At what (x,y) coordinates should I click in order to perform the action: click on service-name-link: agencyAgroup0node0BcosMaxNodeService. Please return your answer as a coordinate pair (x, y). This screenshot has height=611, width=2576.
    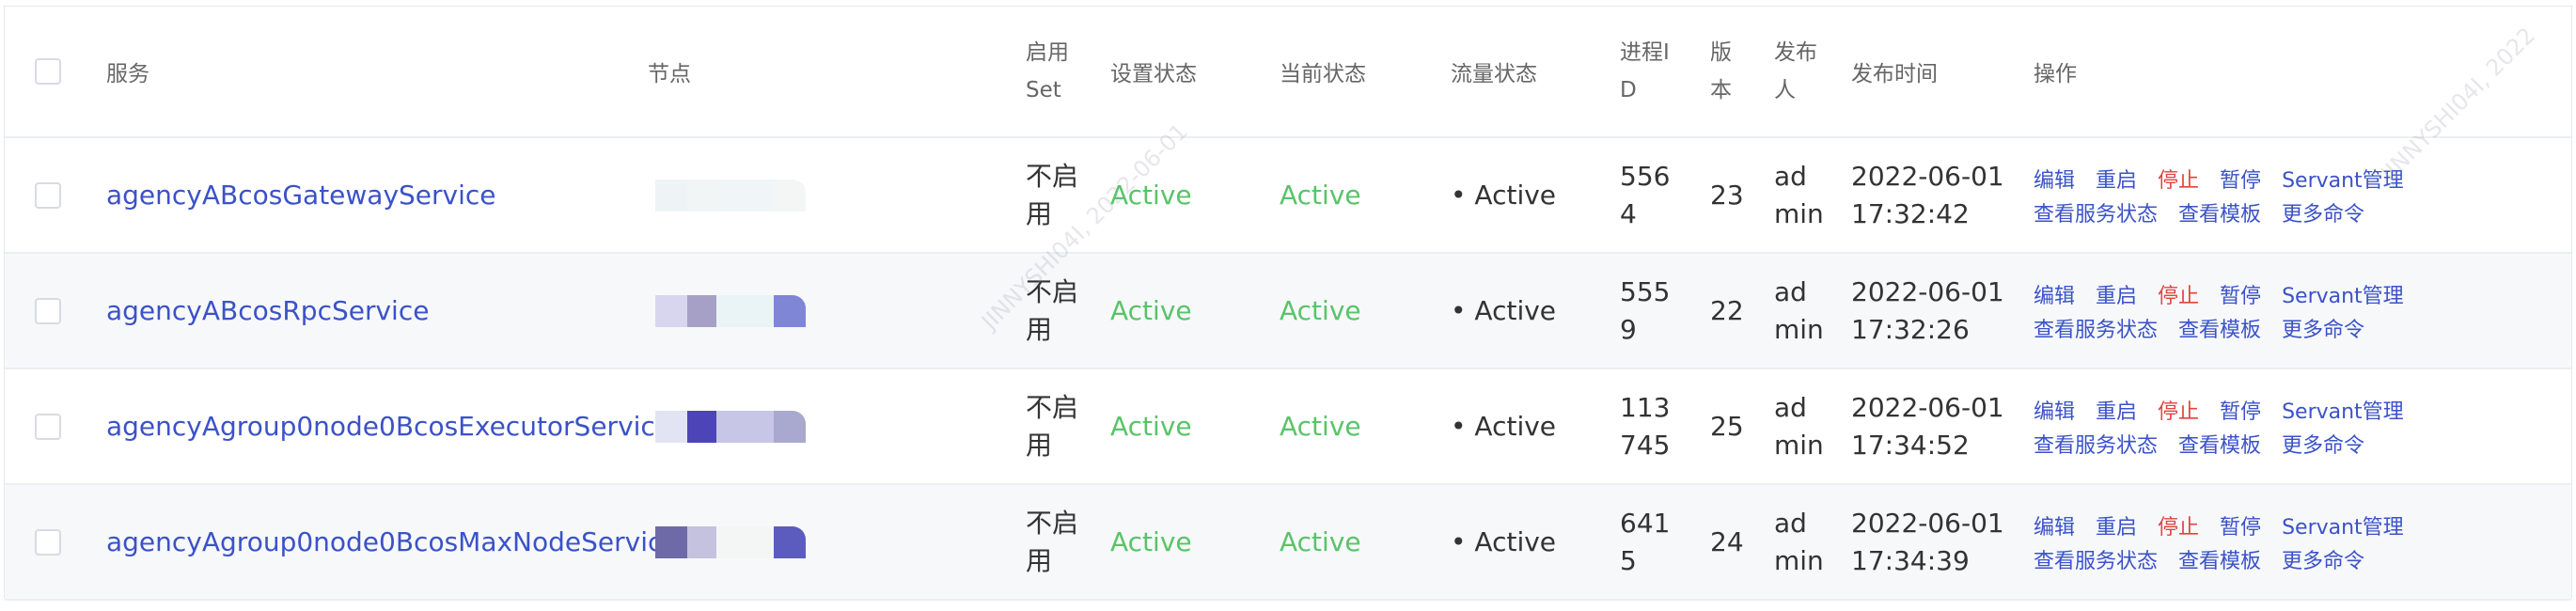
    Looking at the image, I should click on (393, 542).